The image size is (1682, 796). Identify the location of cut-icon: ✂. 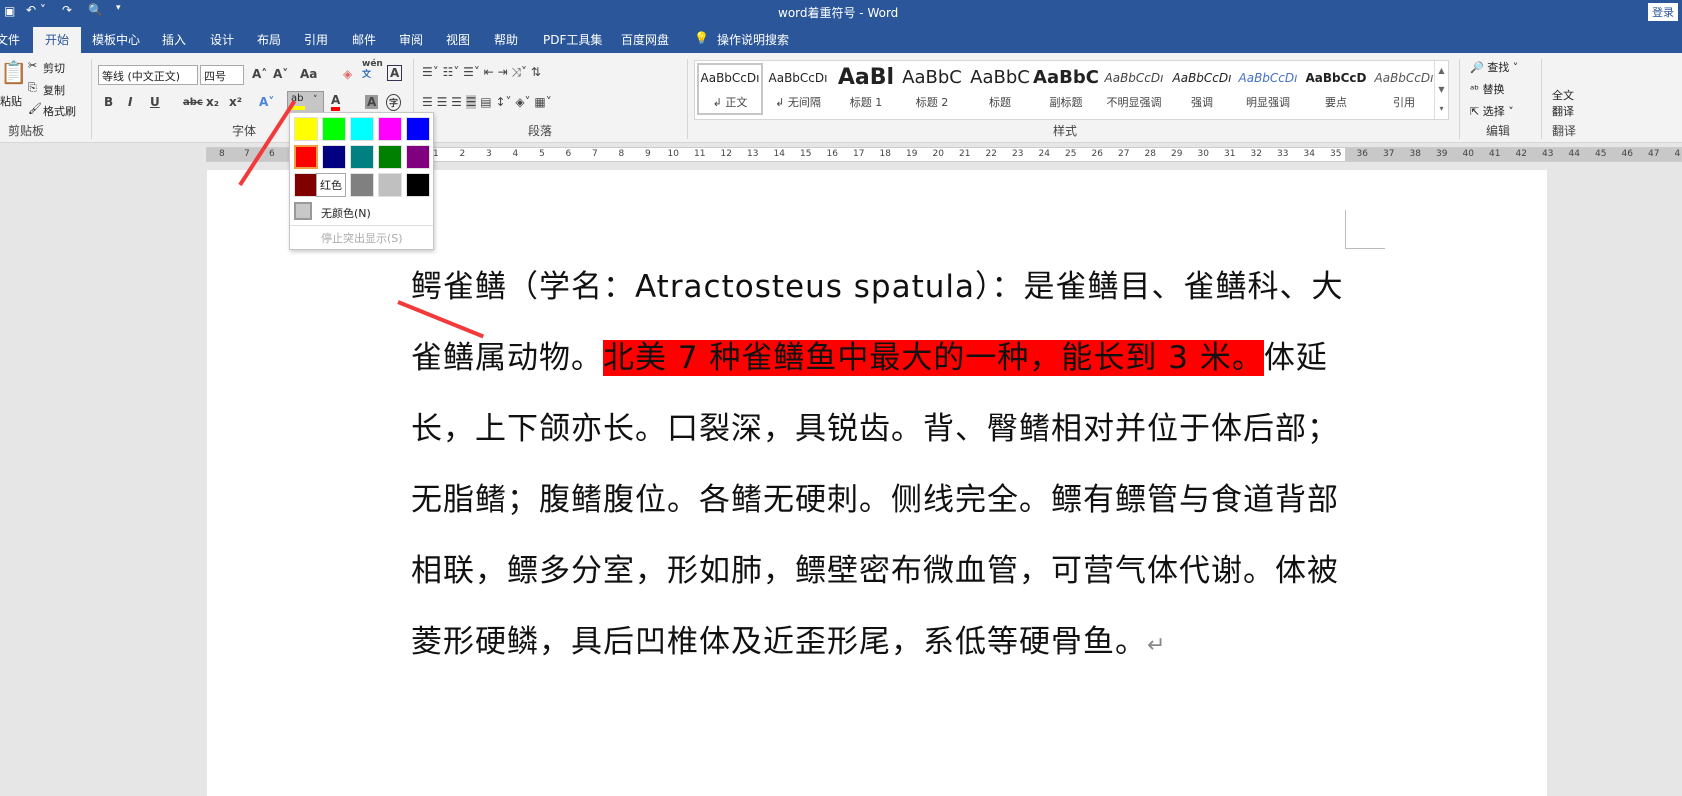
(32, 65).